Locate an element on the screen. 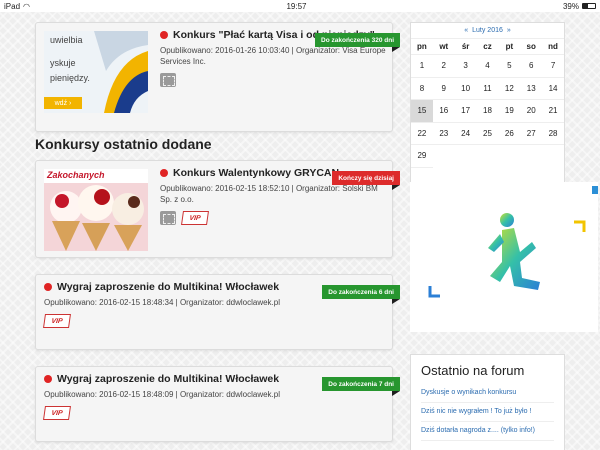  status-bar: iPad ◠ 19:57 39% is located at coordinates (300, 6).